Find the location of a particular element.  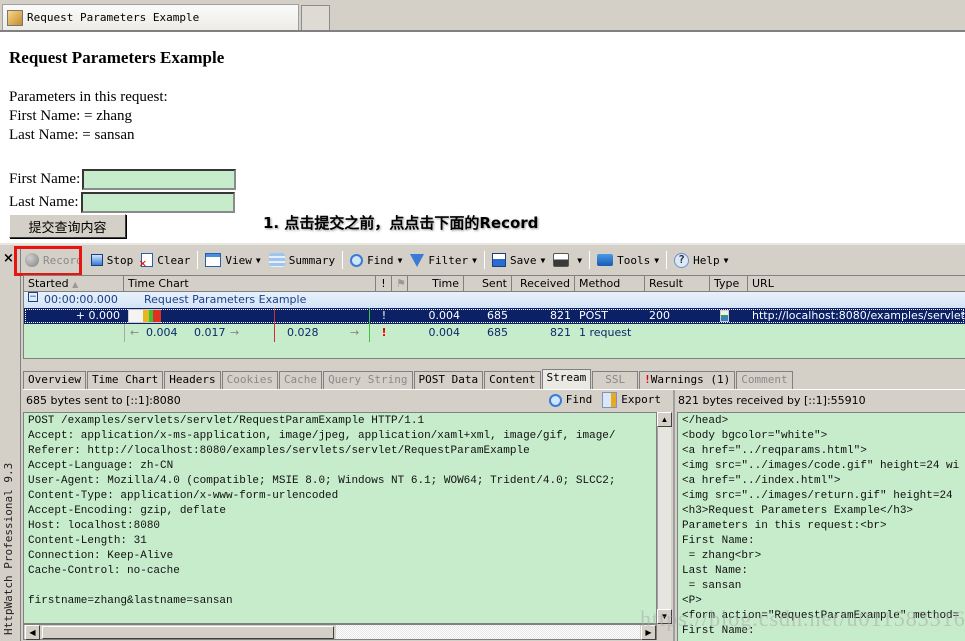

sent-pane-header: 685 bytes sent to [::1]:8080 Find Export is located at coordinates (346, 400).